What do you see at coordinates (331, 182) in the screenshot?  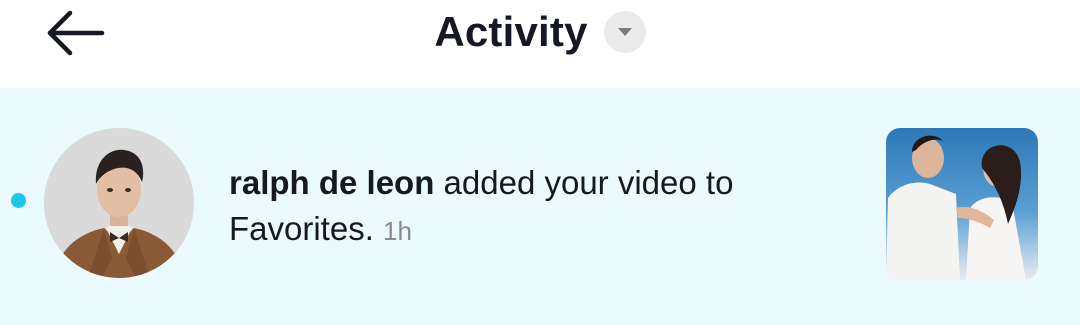 I see `notification-username: ralph de leon` at bounding box center [331, 182].